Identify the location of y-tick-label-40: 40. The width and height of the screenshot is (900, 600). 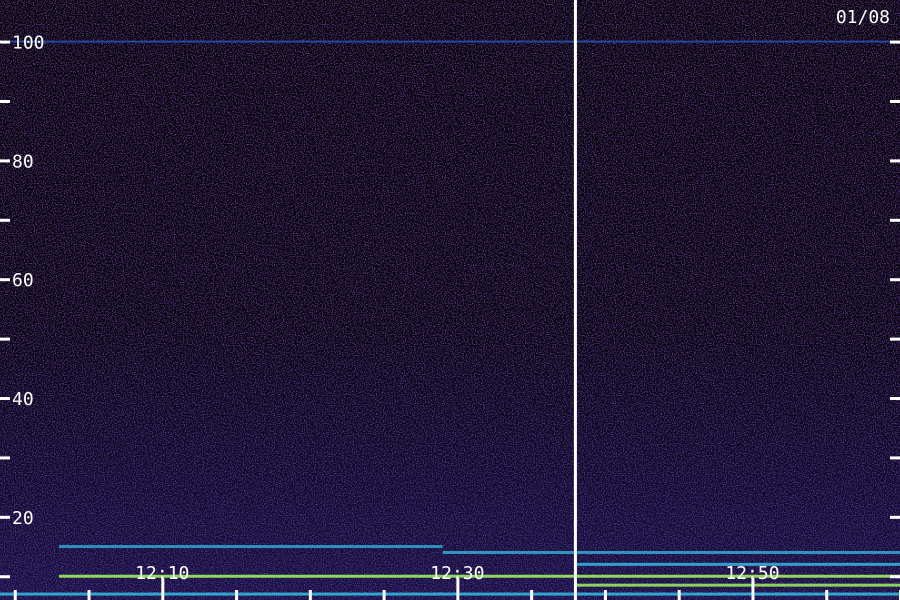
(23, 399).